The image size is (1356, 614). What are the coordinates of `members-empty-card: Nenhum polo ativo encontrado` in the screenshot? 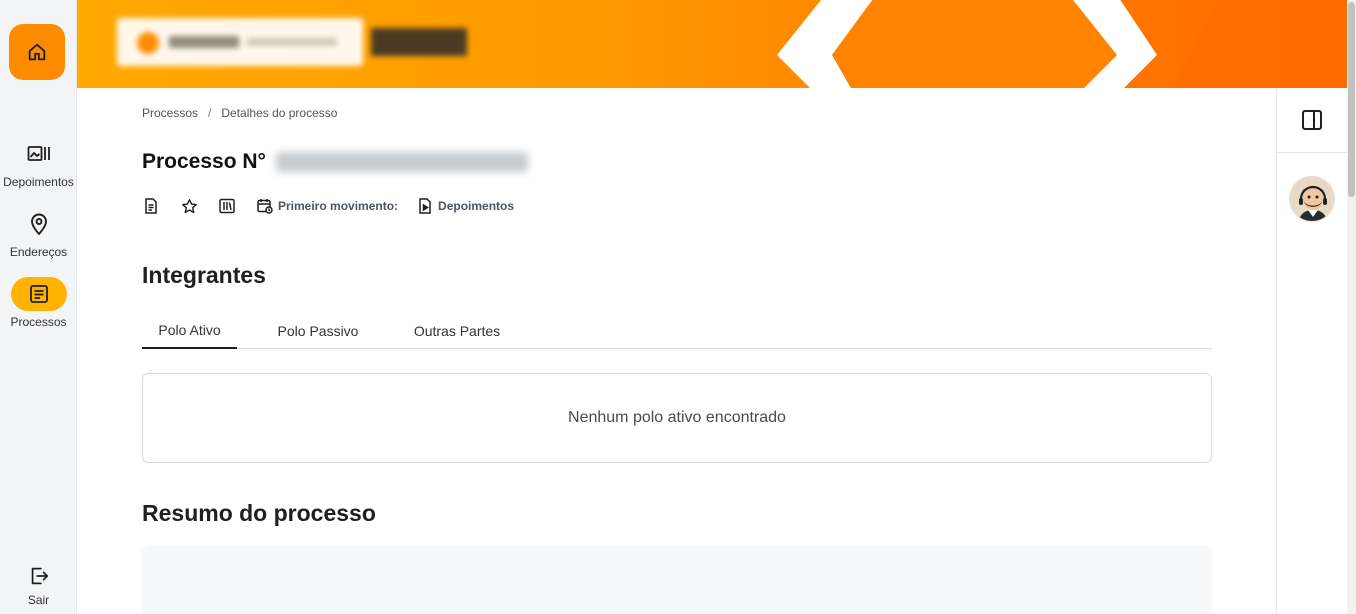 It's located at (677, 418).